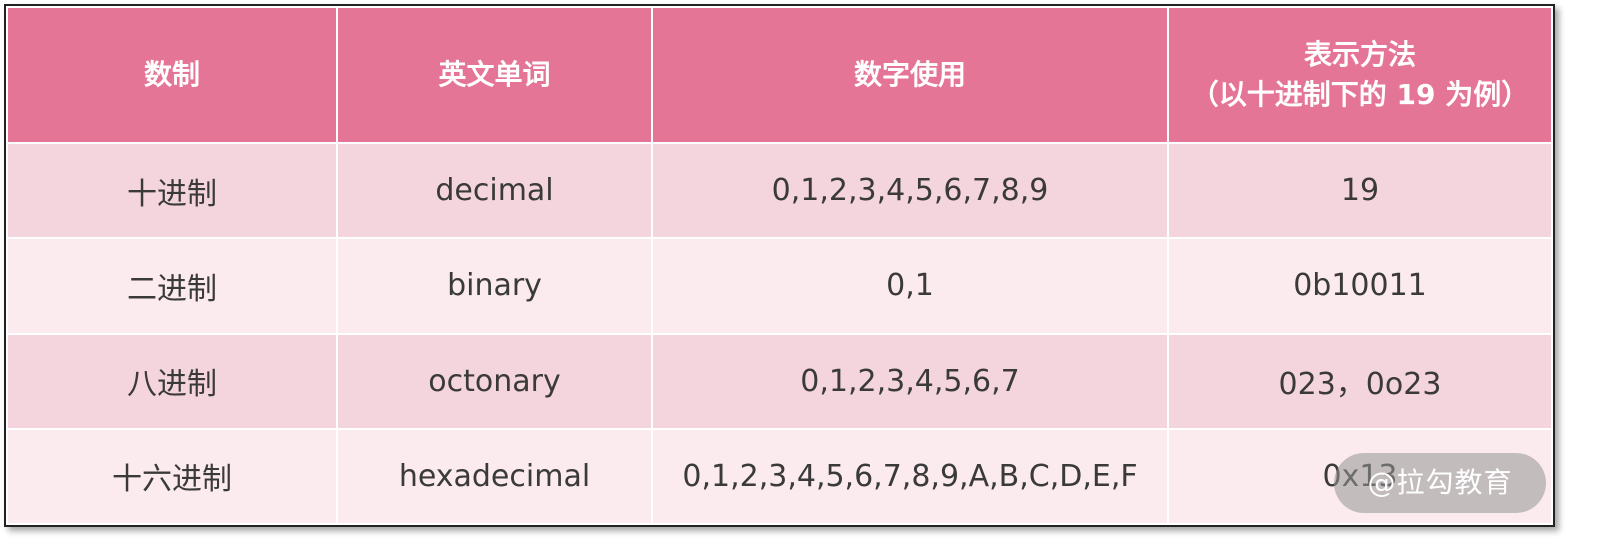 The image size is (1600, 547). Describe the element at coordinates (910, 381) in the screenshot. I see `cell-digits: 0,1,2,3,4,5,6,7` at that location.